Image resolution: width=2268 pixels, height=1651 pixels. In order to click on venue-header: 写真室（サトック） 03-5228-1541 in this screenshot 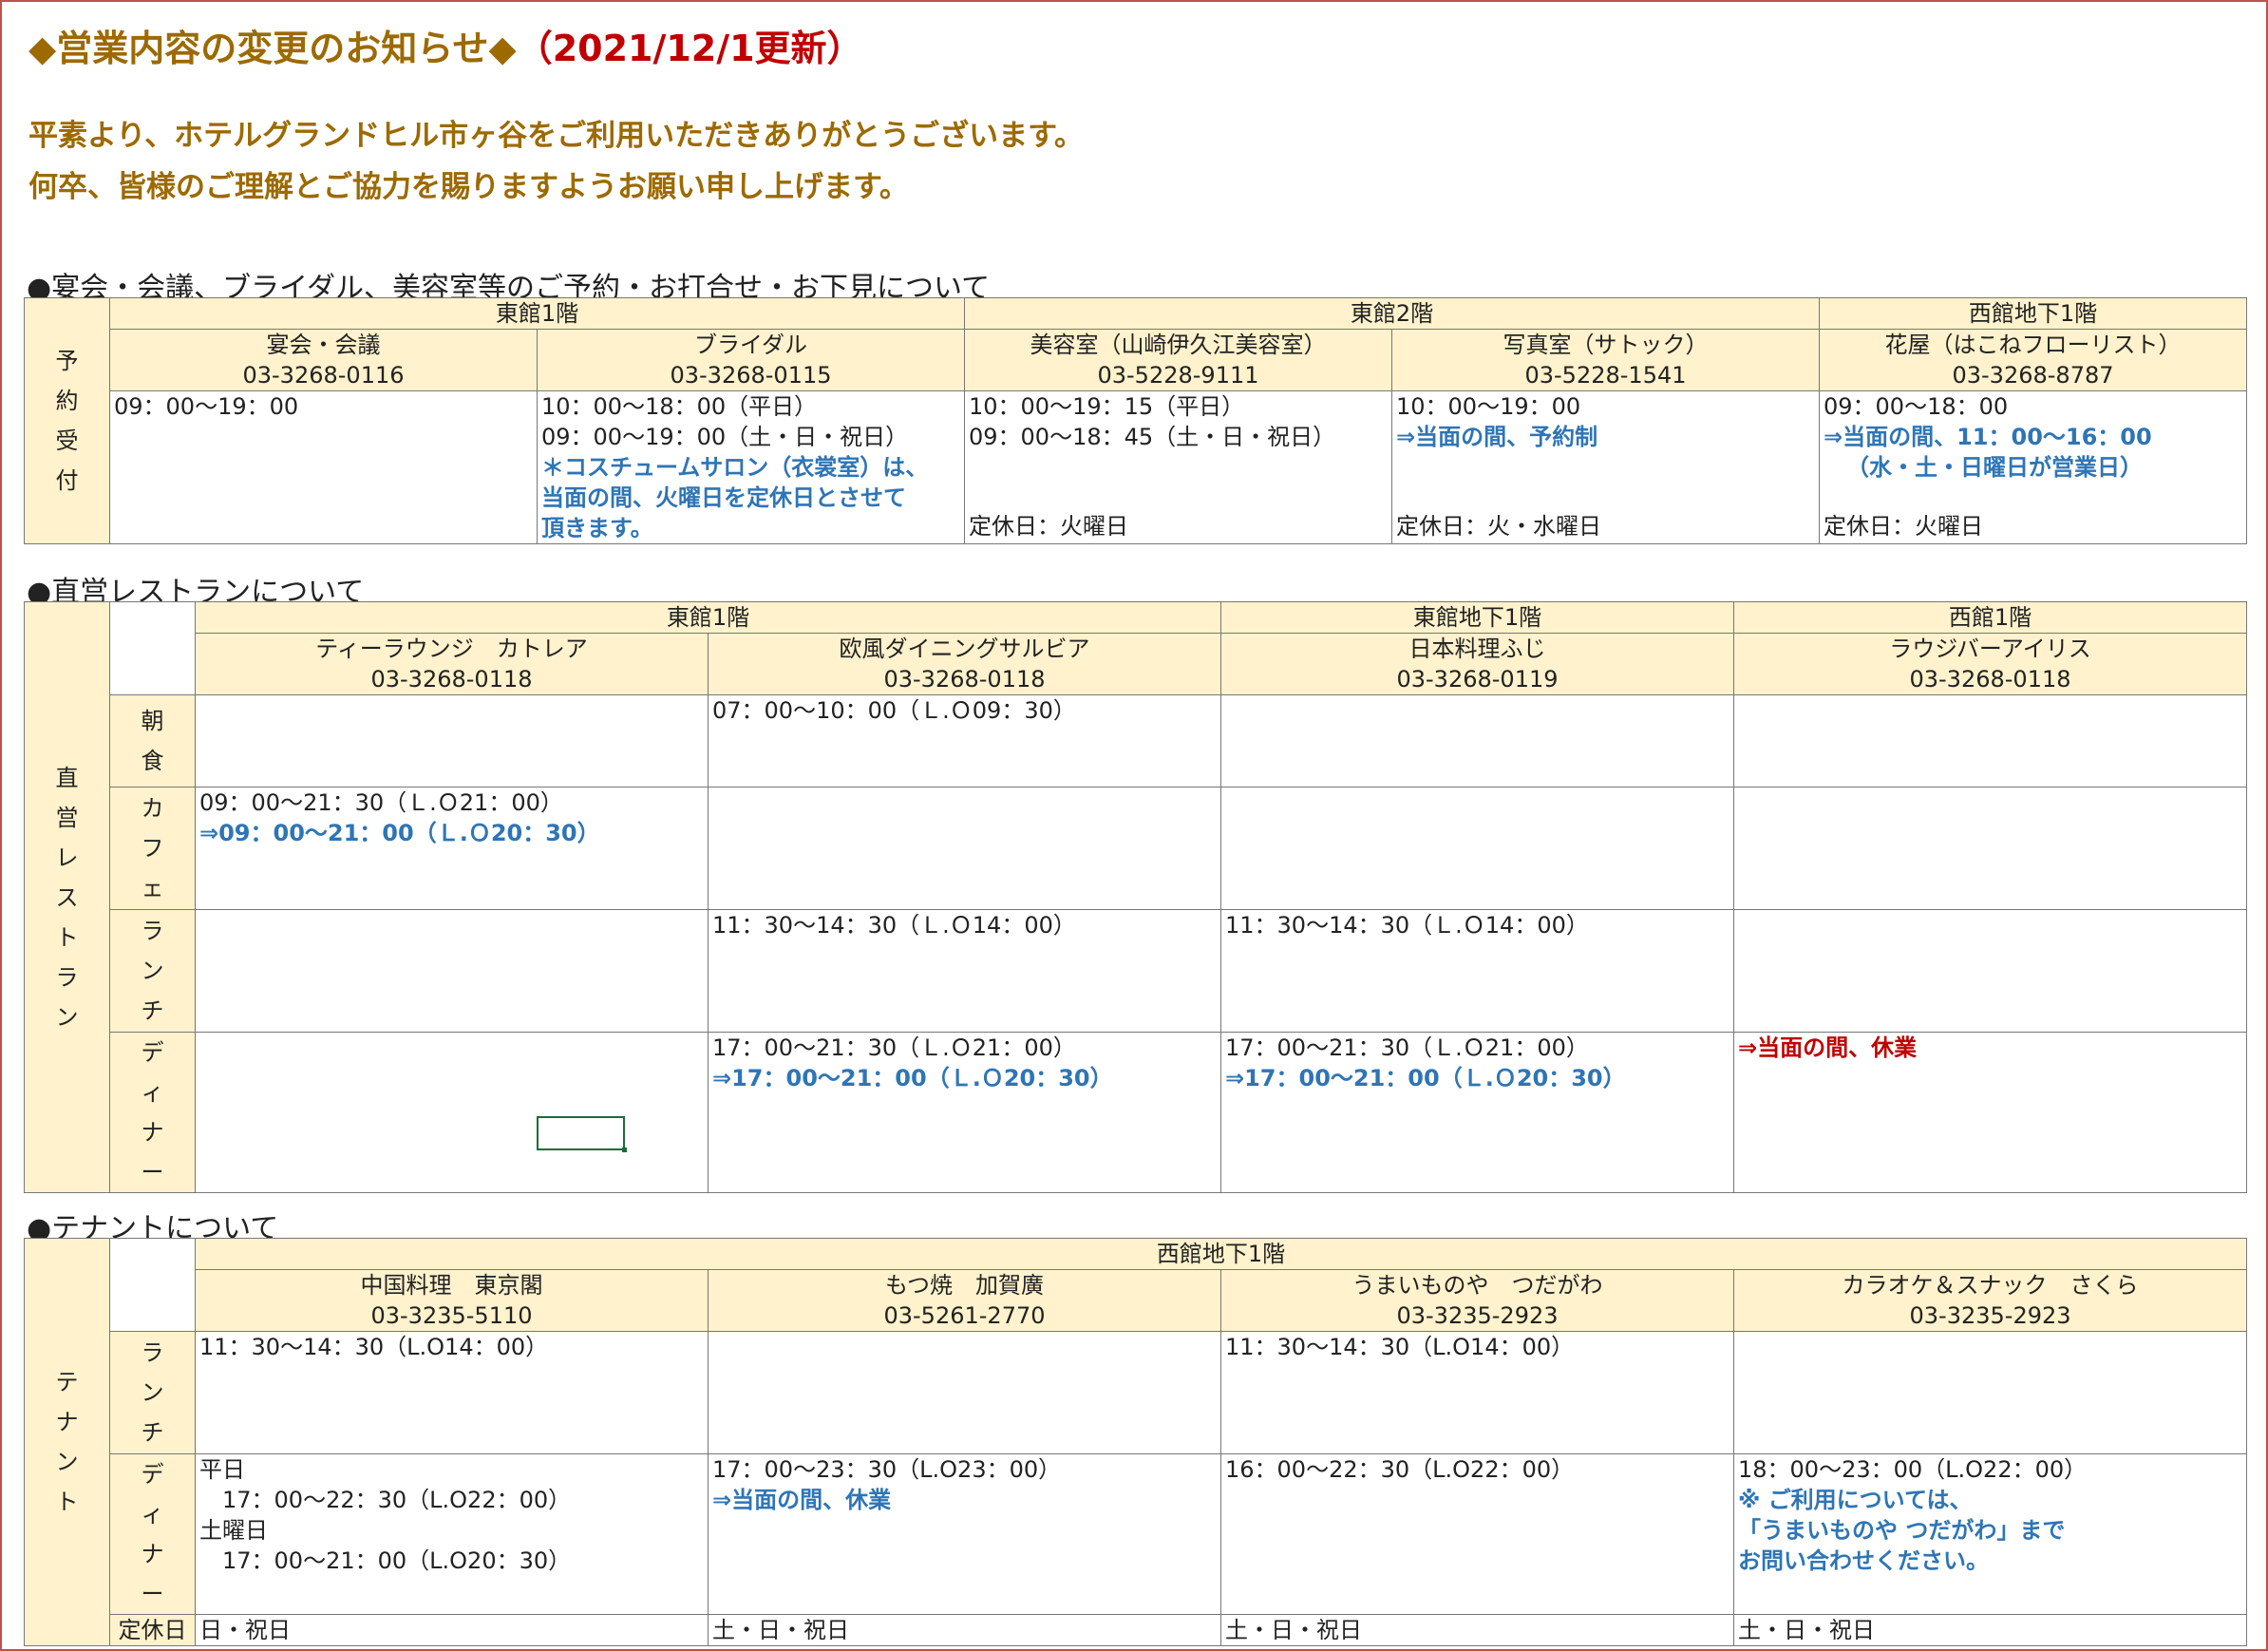, I will do `click(1605, 360)`.